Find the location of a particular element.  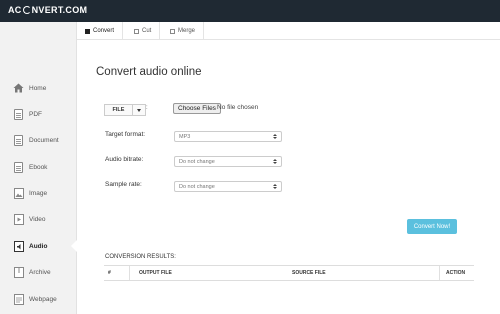

sidebar-item-audio: Audio is located at coordinates (38, 246).